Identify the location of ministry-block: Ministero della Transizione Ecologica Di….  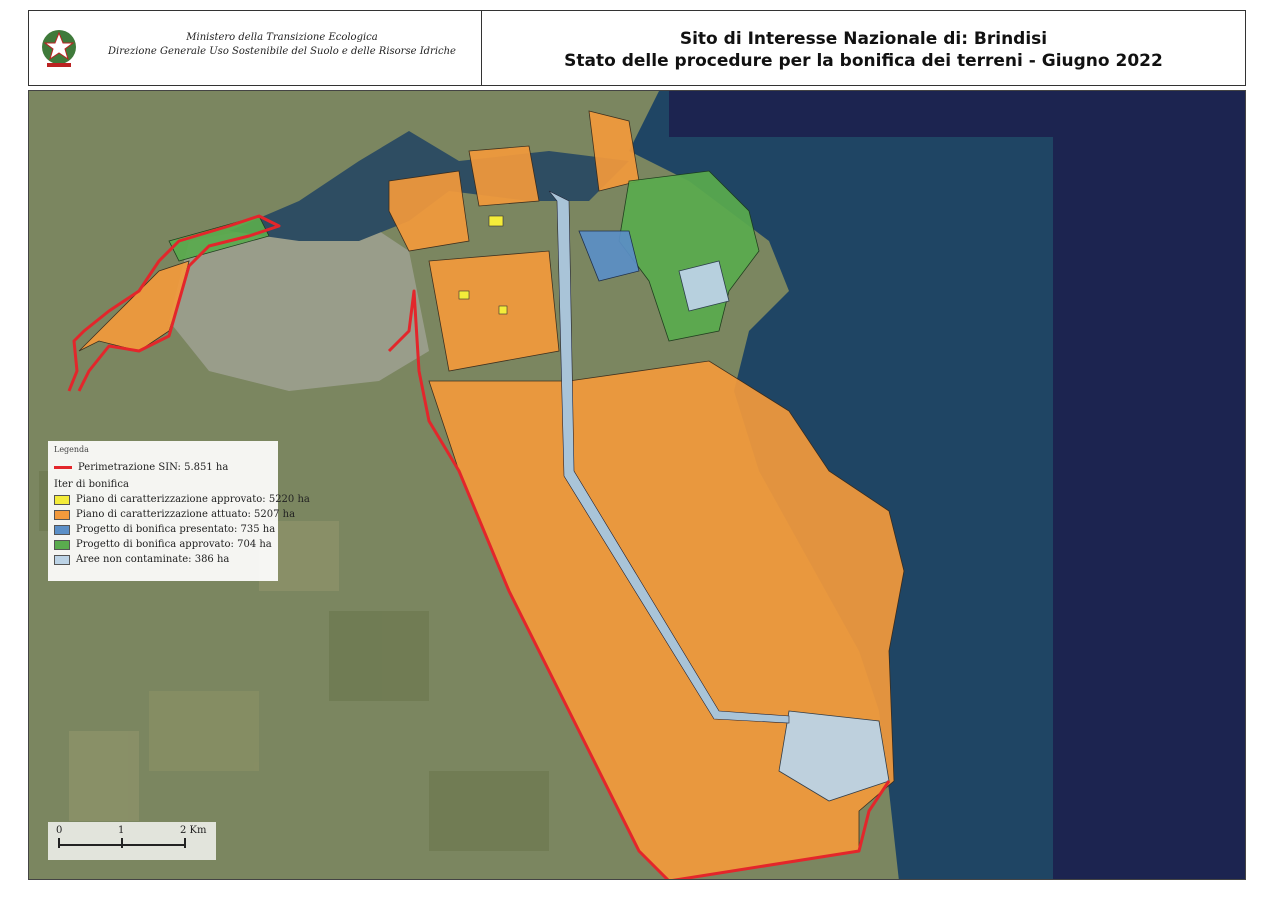
(255, 48).